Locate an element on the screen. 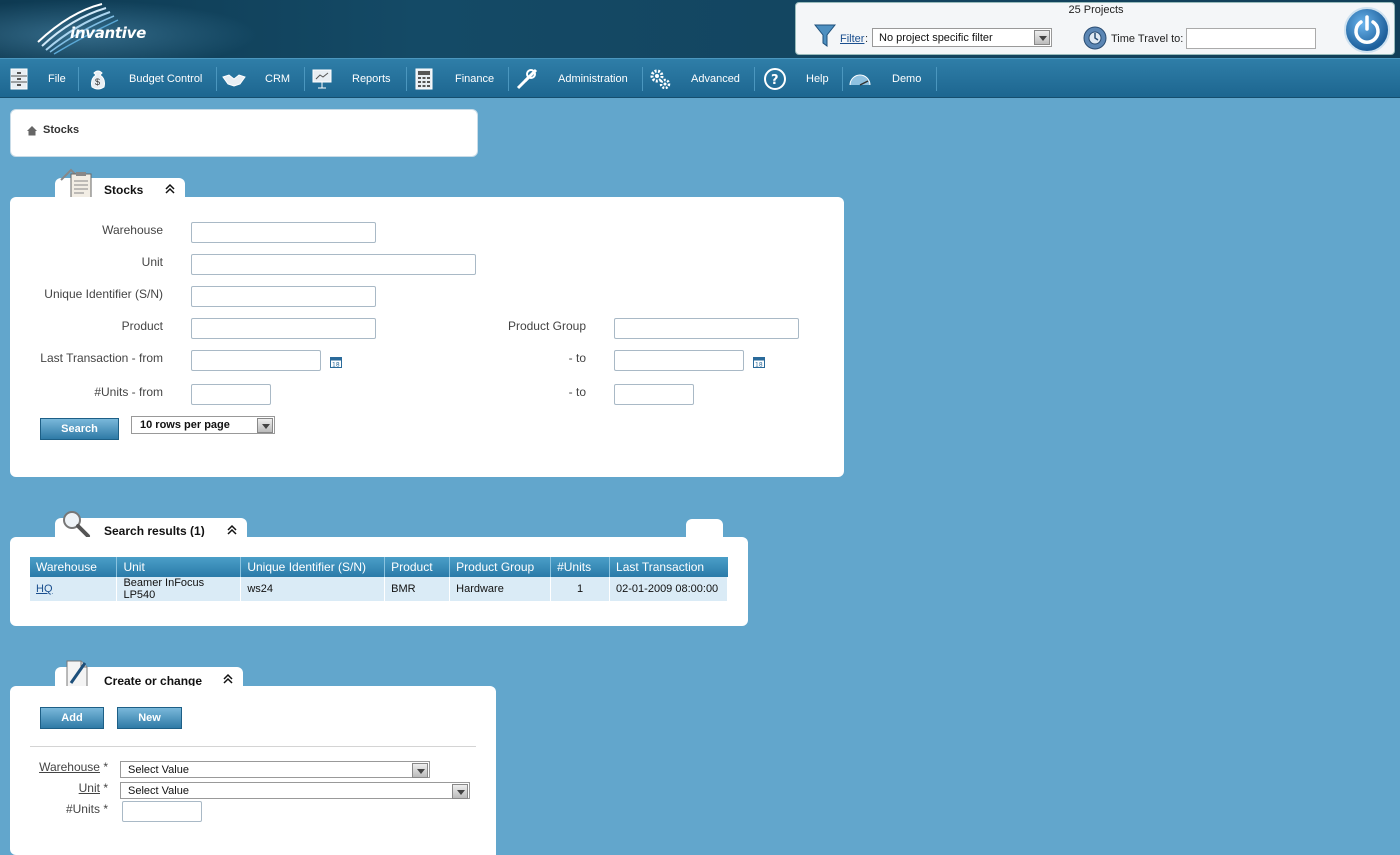  menu-reports: Reports is located at coordinates (356, 79).